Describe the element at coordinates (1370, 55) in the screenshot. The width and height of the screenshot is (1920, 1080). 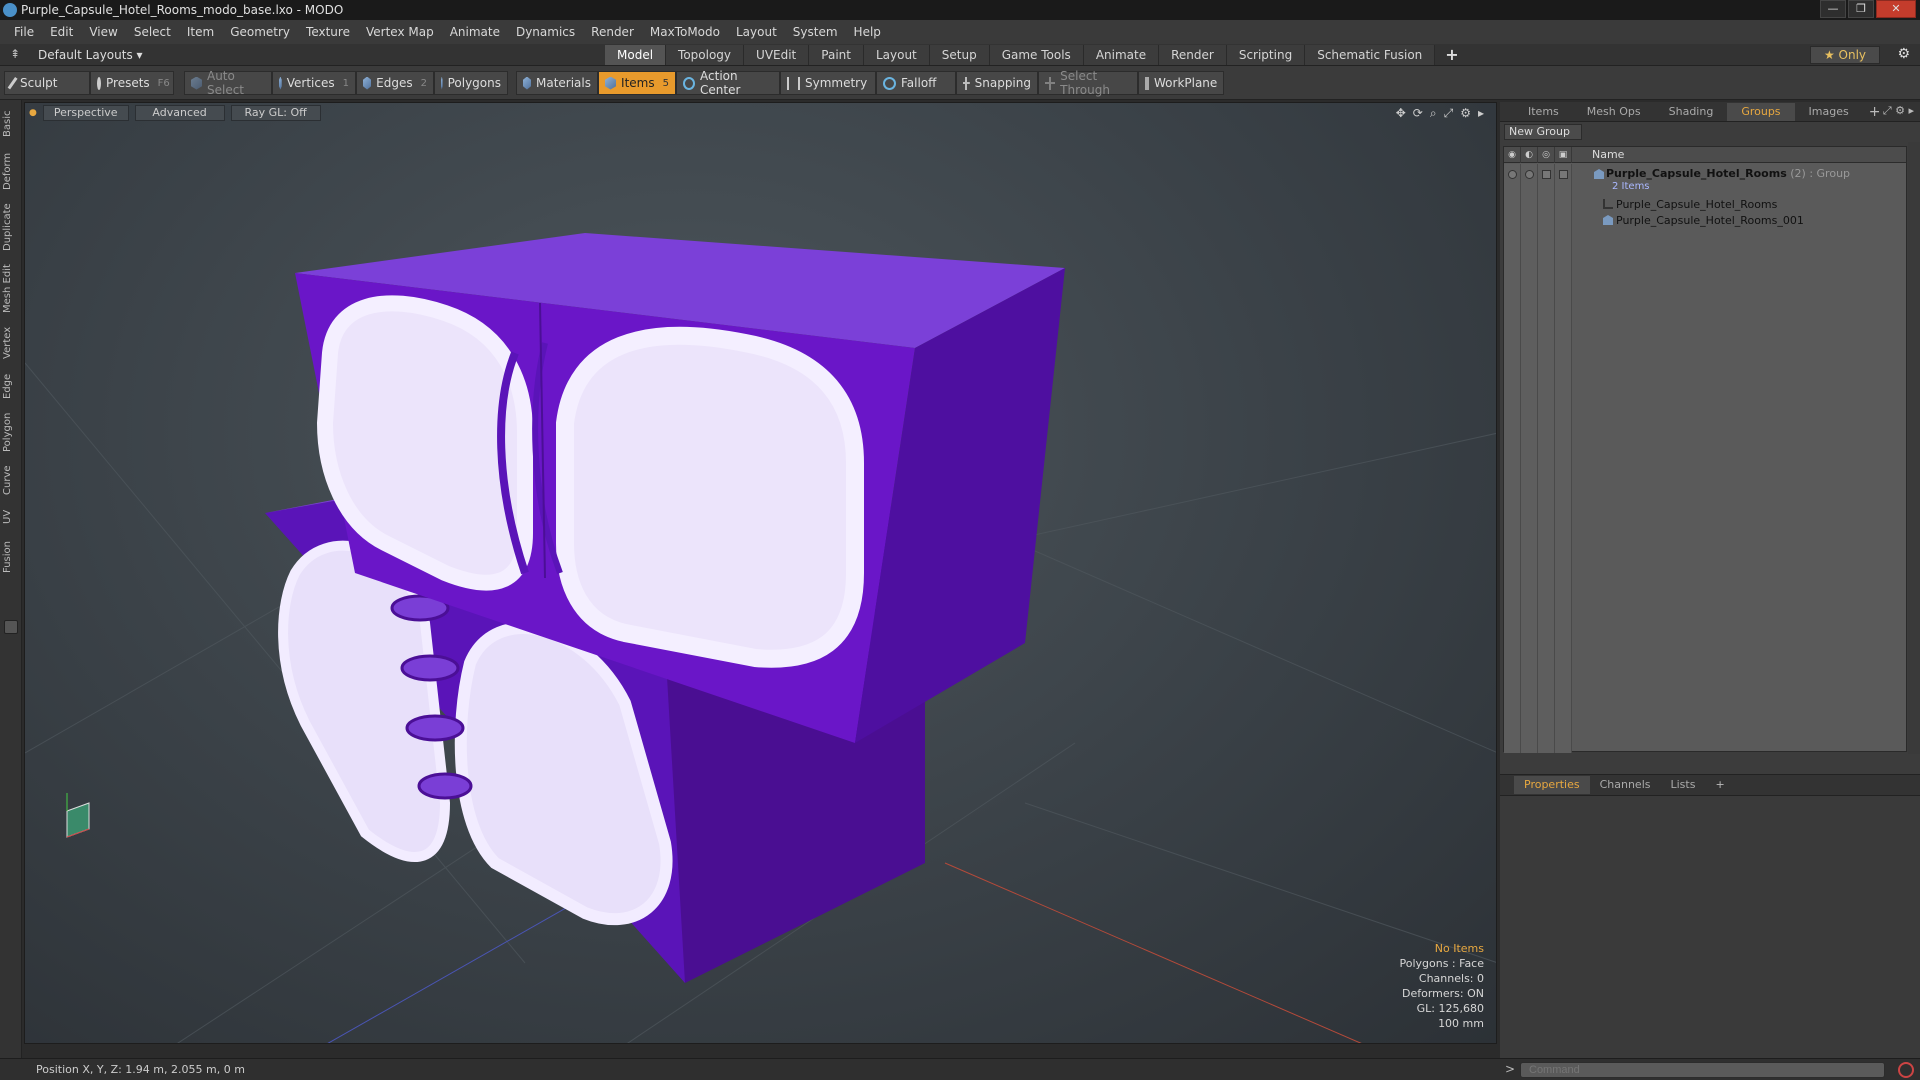
I see `tab-schematic-fusion: Schematic Fusion` at that location.